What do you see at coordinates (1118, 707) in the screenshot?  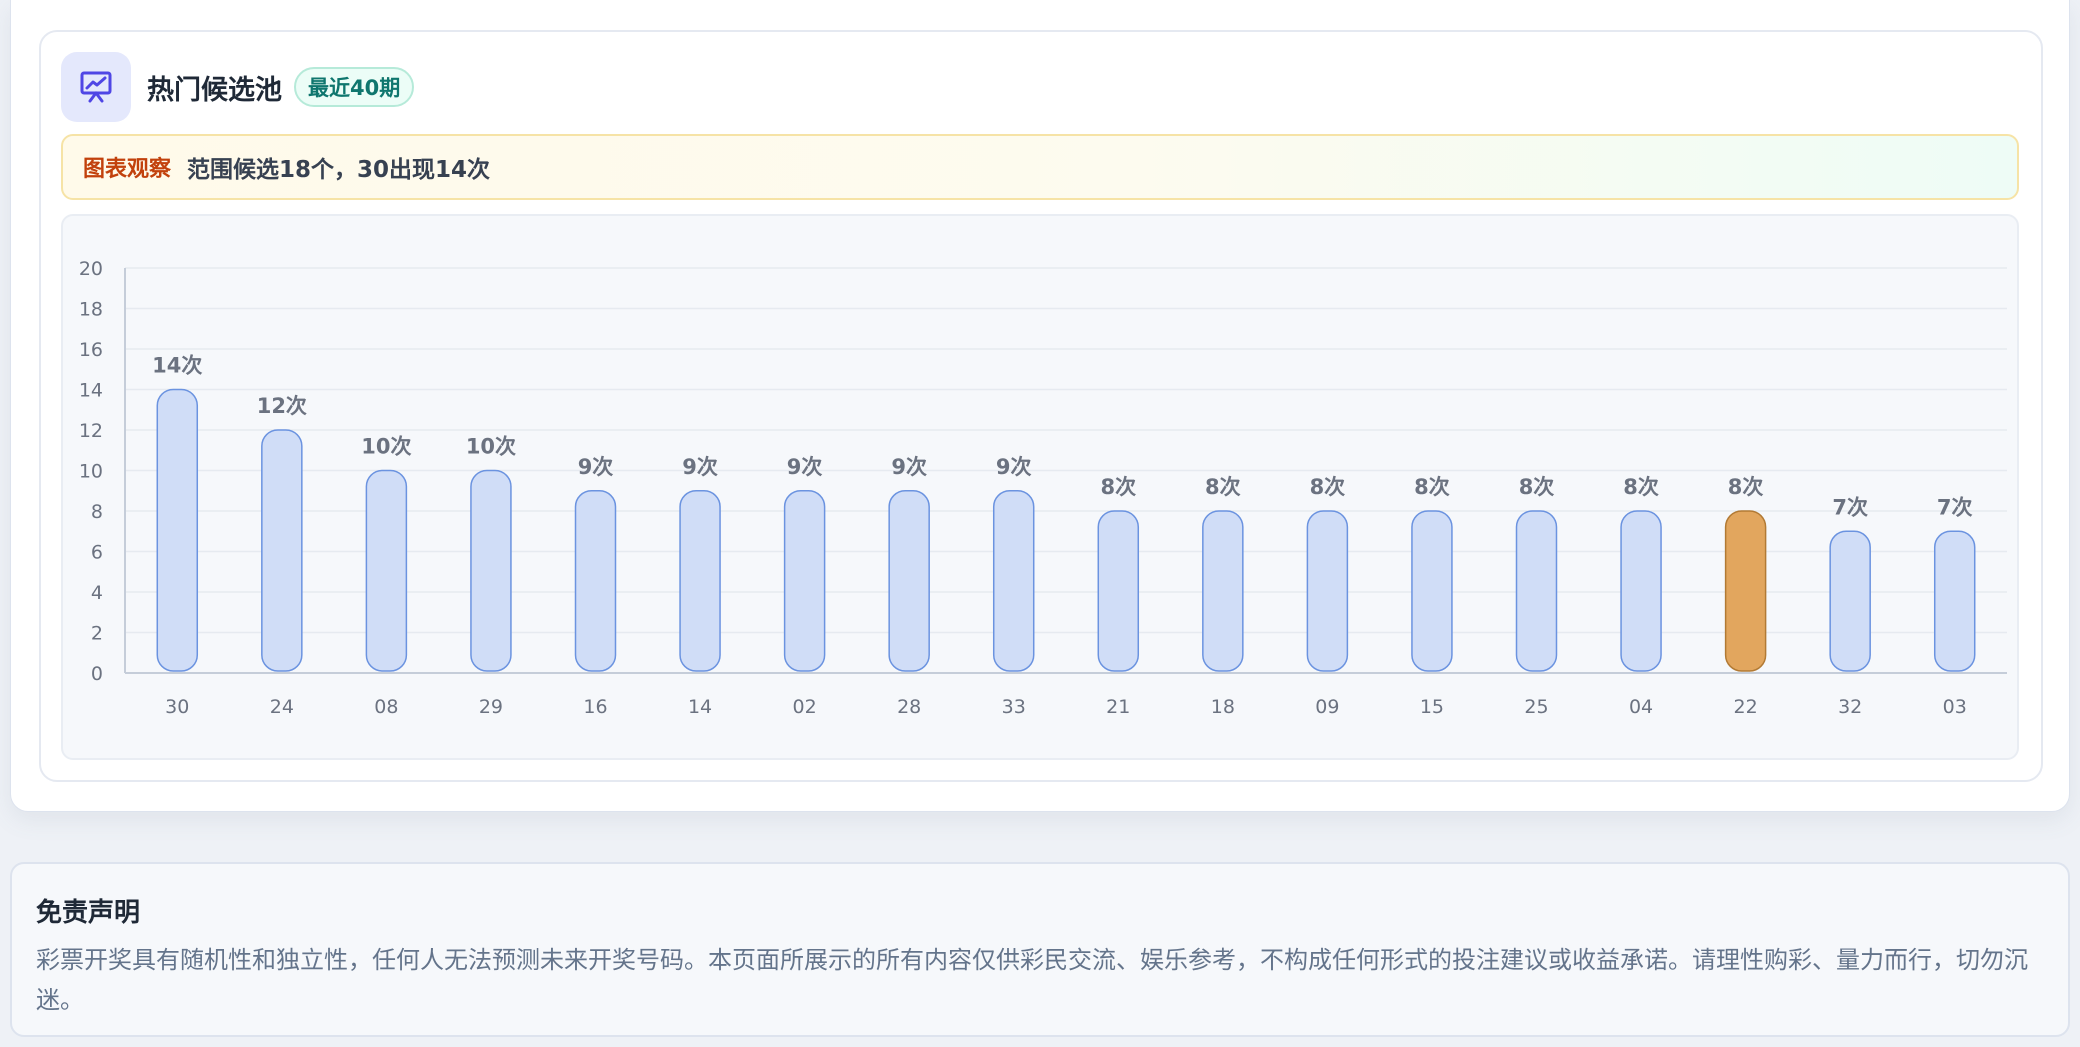 I see `x-tick-label: 21` at bounding box center [1118, 707].